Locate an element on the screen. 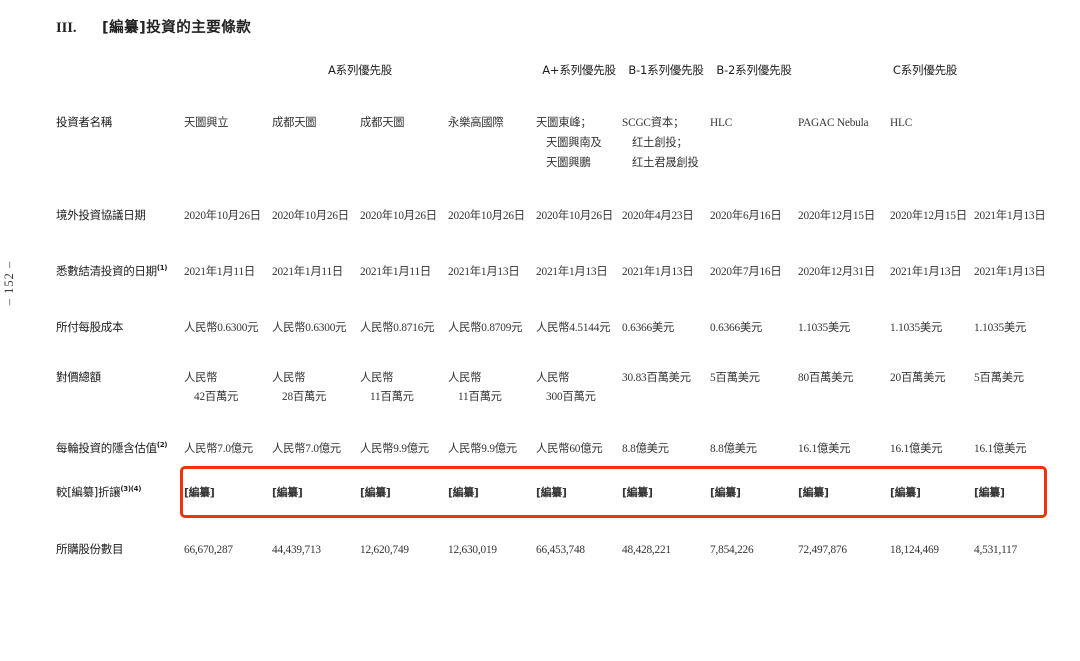 The height and width of the screenshot is (661, 1080). investor-line: SCGC資本； is located at coordinates (653, 123).